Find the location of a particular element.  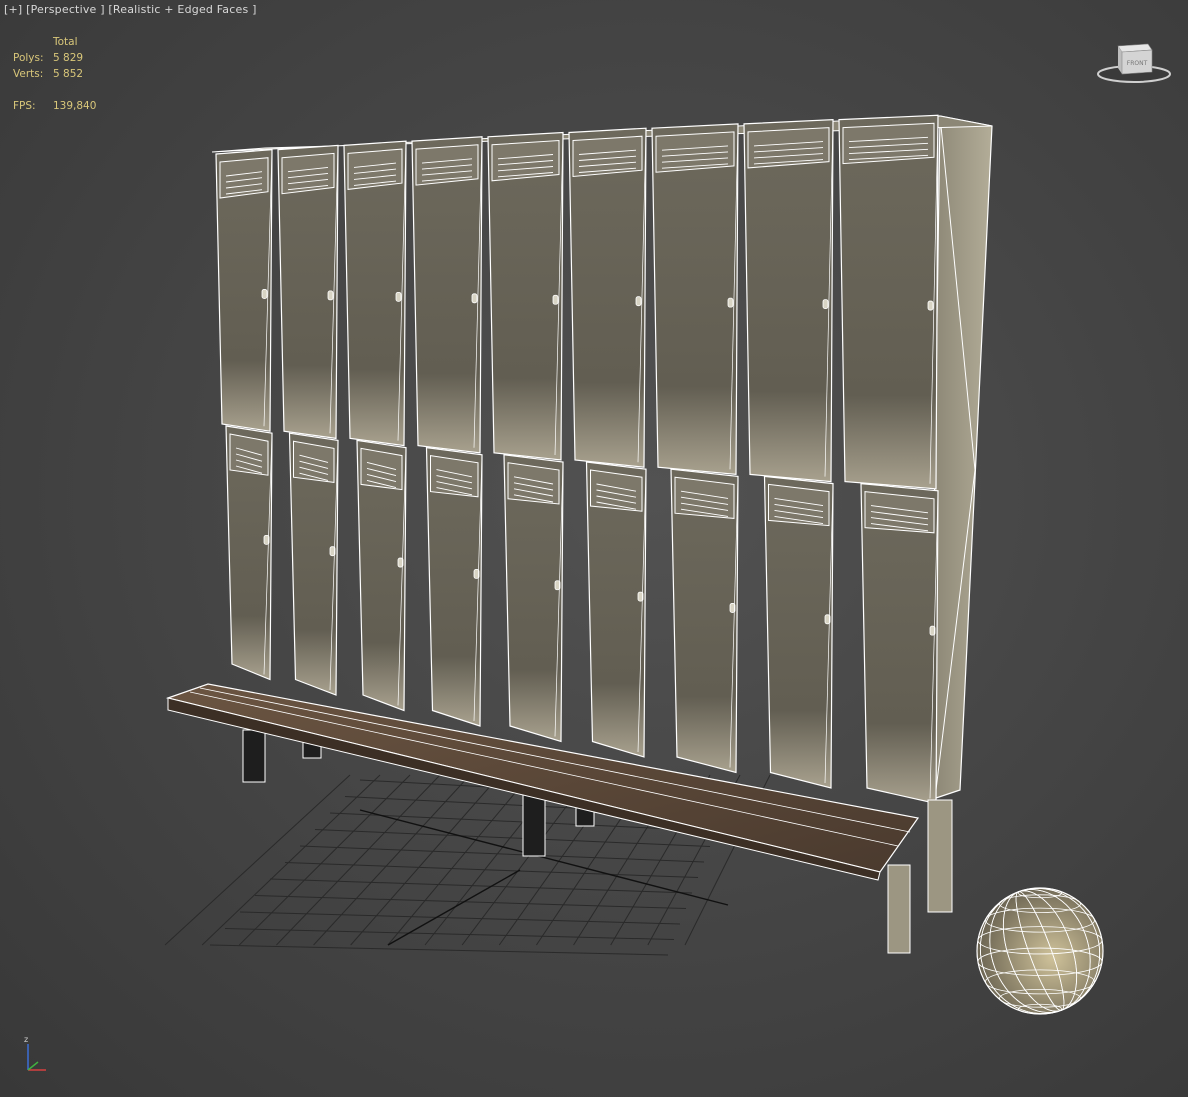

polys-value: 5 829 is located at coordinates (68, 58).